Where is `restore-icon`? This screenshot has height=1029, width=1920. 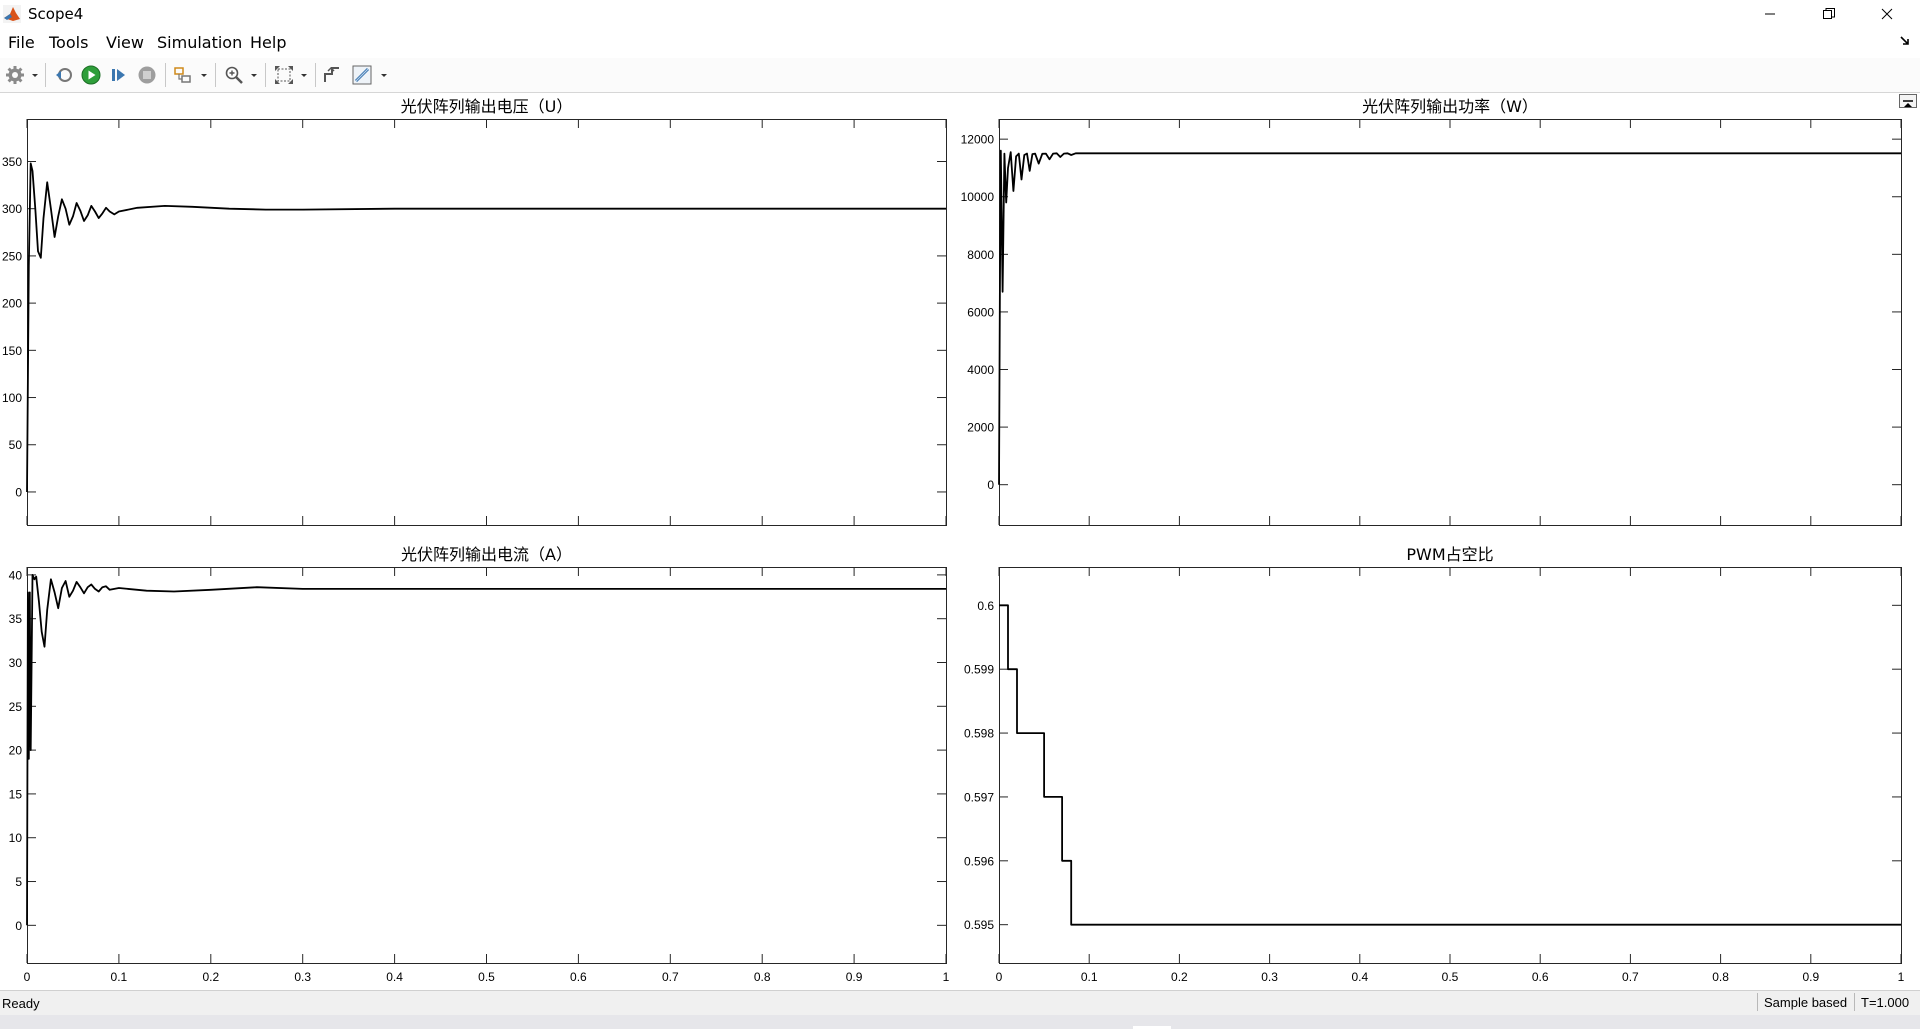
restore-icon is located at coordinates (1829, 13).